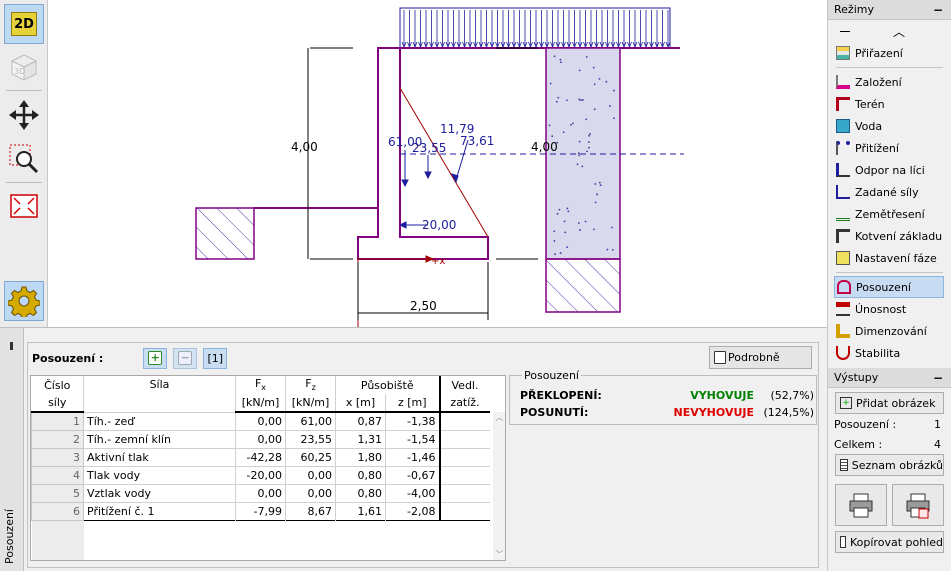  I want to click on view-3d-button: 3D, so click(24, 67).